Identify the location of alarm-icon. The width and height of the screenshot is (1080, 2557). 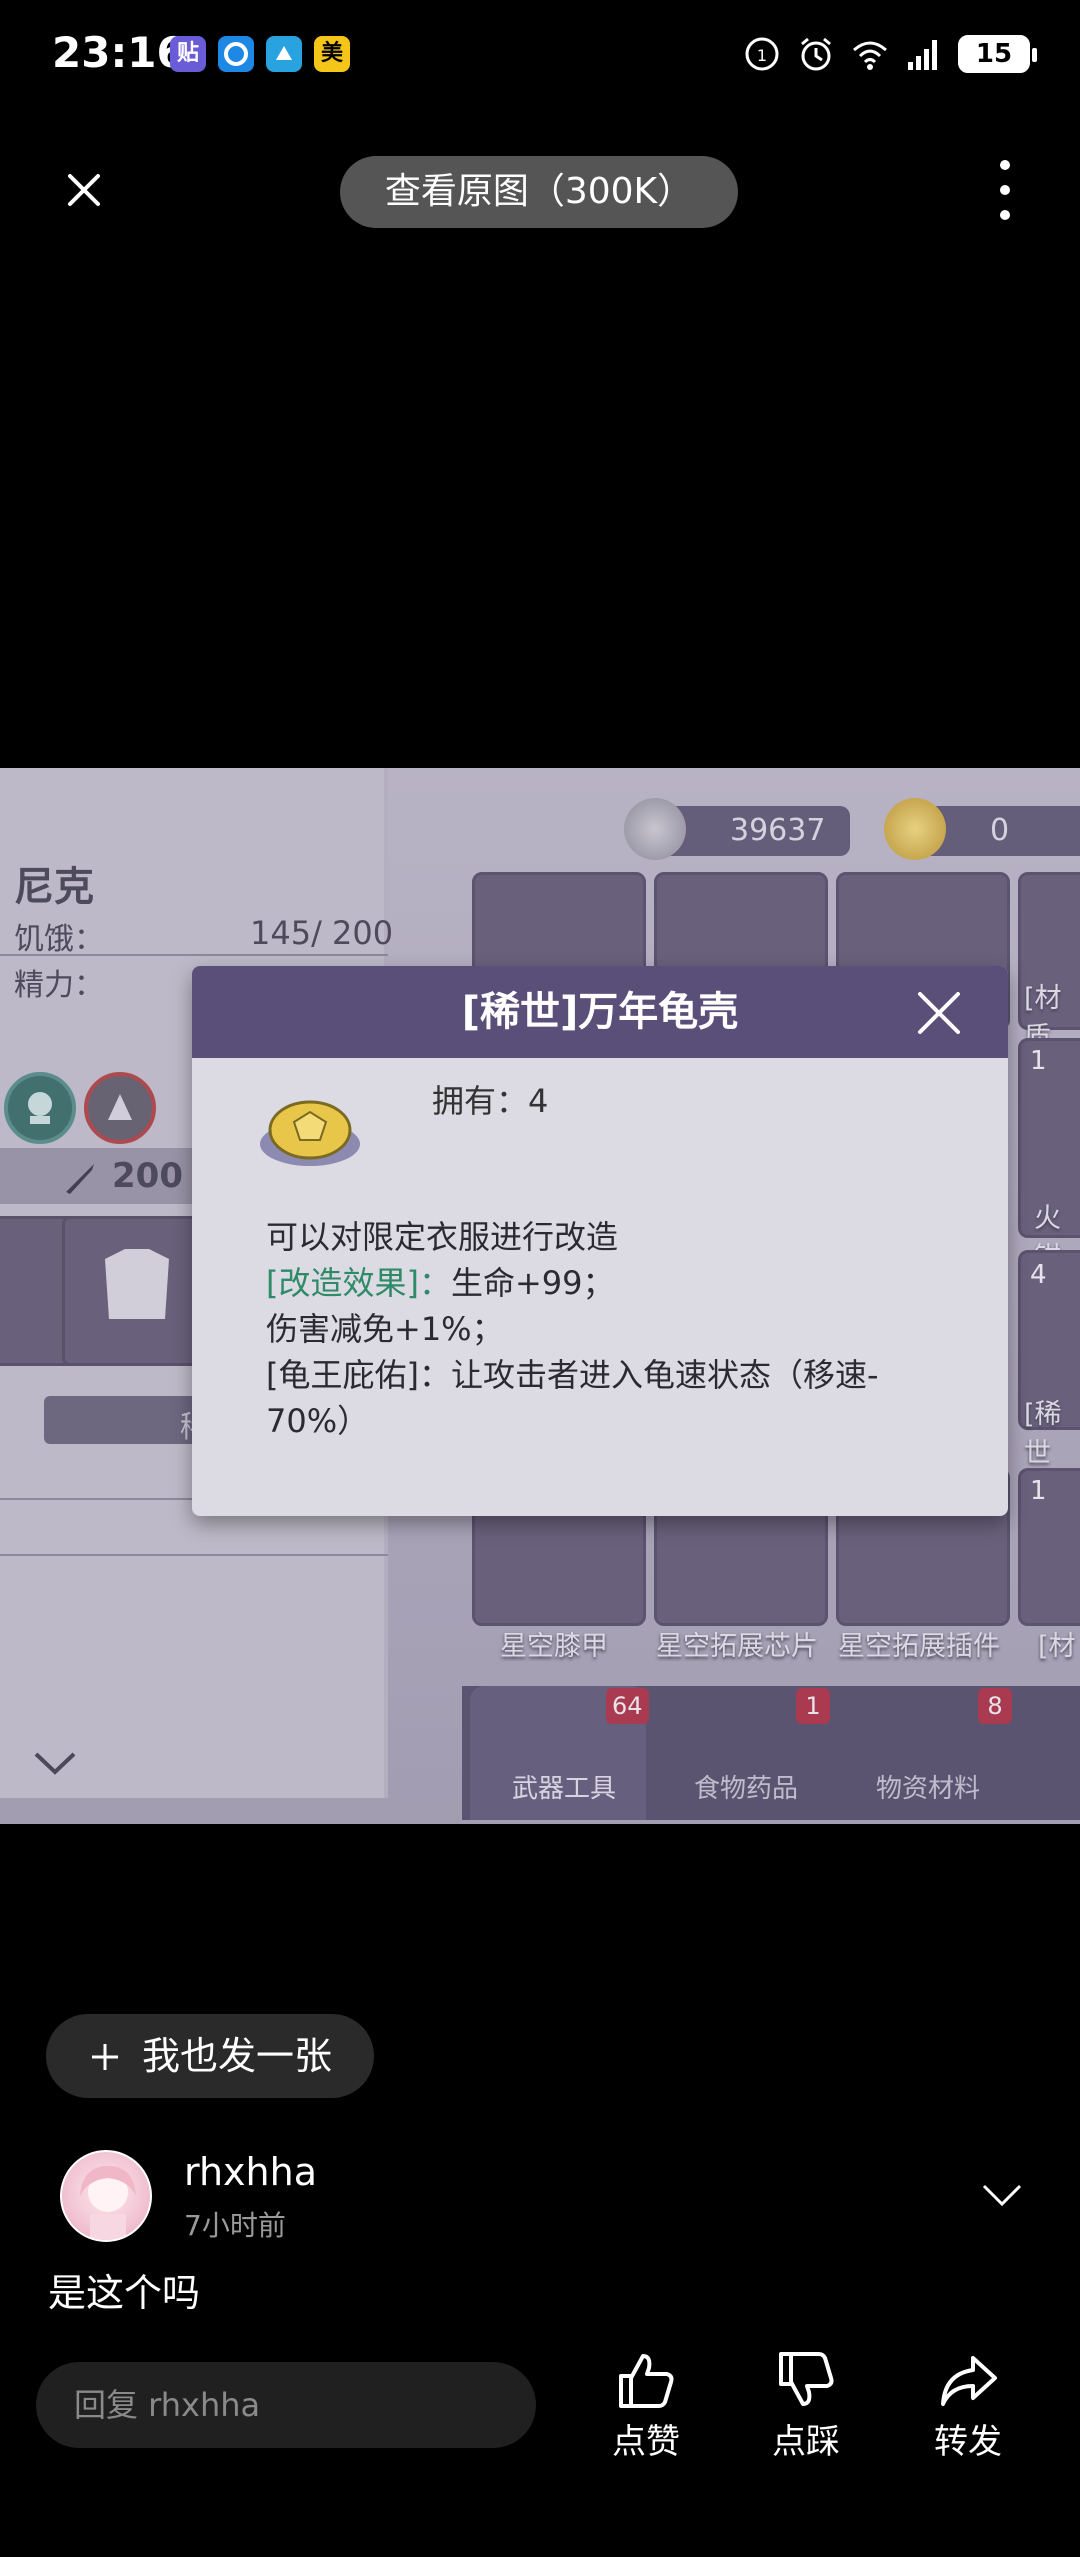
(816, 54).